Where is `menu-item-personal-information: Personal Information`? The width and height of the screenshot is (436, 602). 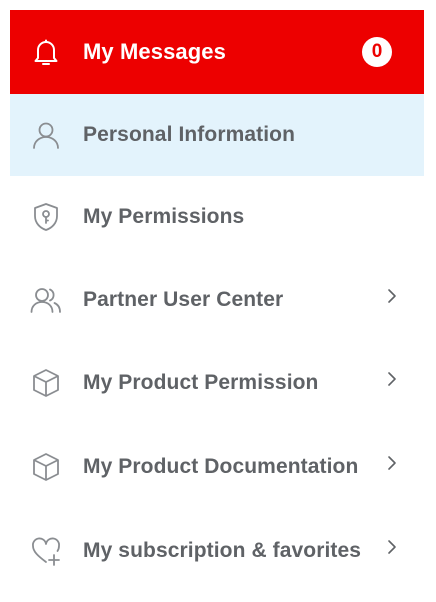
menu-item-personal-information: Personal Information is located at coordinates (217, 135).